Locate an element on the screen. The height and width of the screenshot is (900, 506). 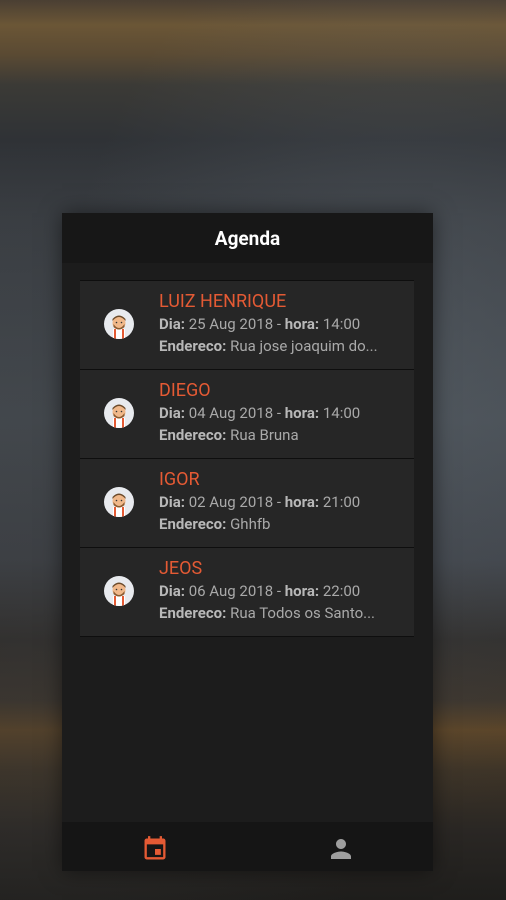
time-value: 21:00 is located at coordinates (341, 502).